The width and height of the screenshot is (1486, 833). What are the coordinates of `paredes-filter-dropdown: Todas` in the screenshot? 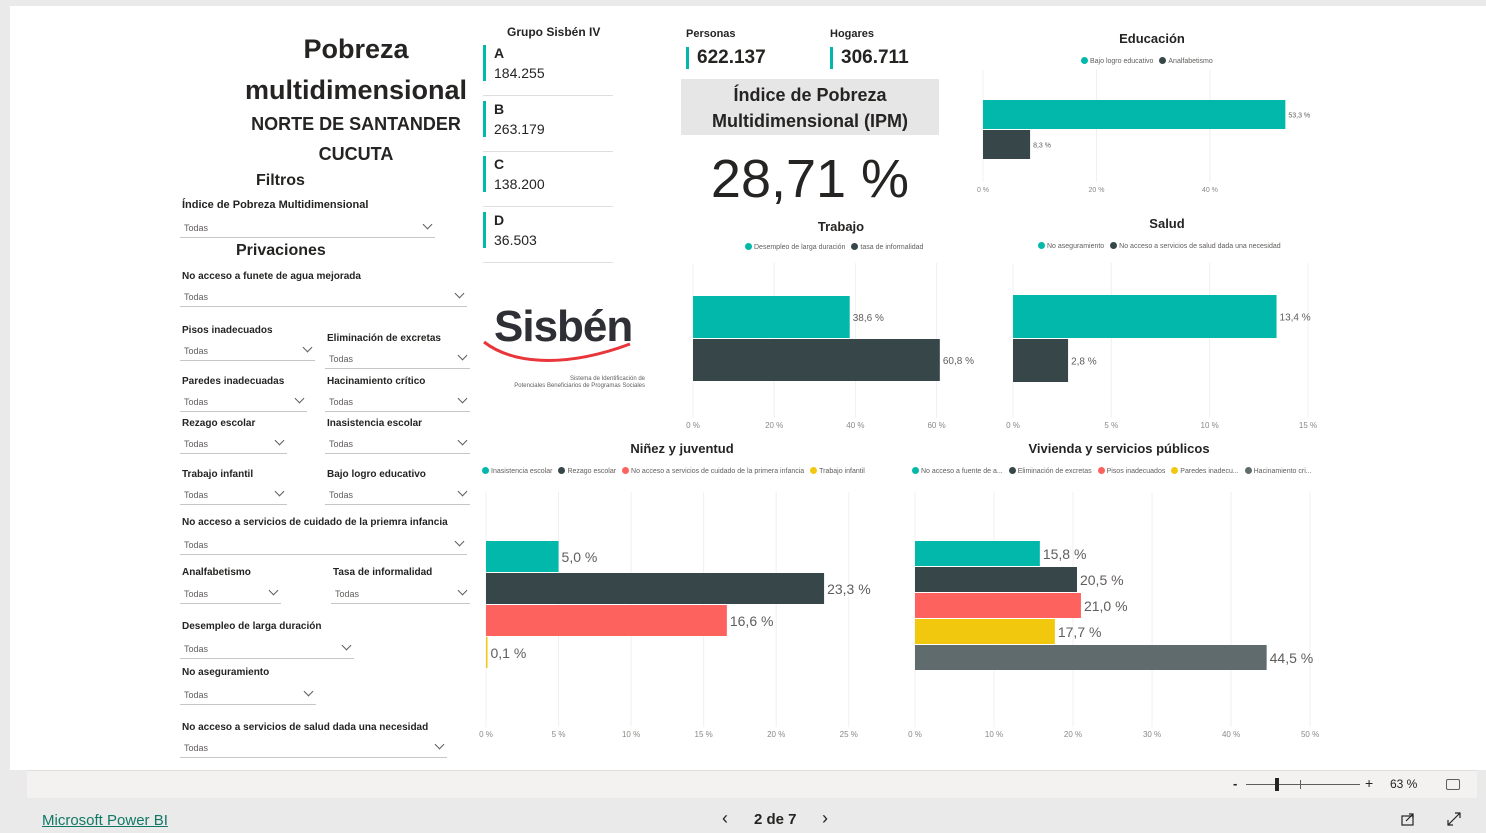 It's located at (243, 402).